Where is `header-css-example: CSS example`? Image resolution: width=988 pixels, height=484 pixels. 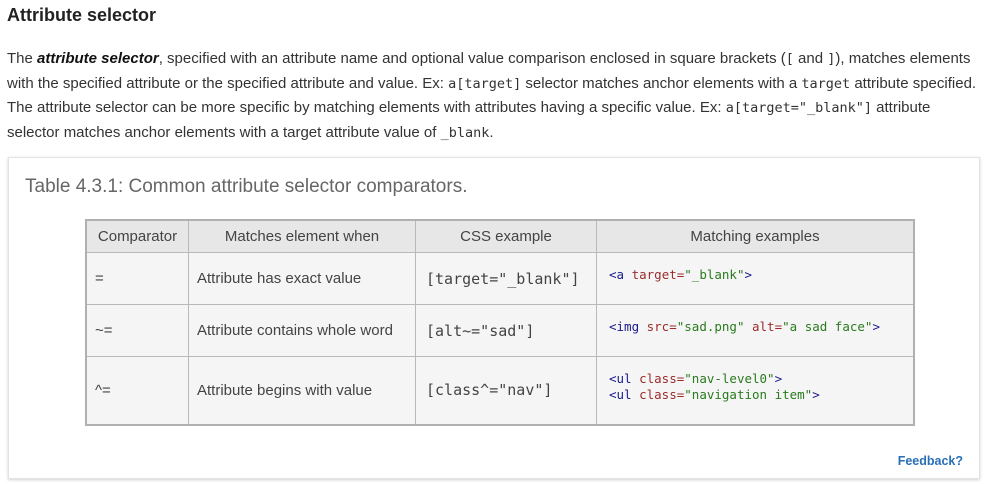
header-css-example: CSS example is located at coordinates (506, 236).